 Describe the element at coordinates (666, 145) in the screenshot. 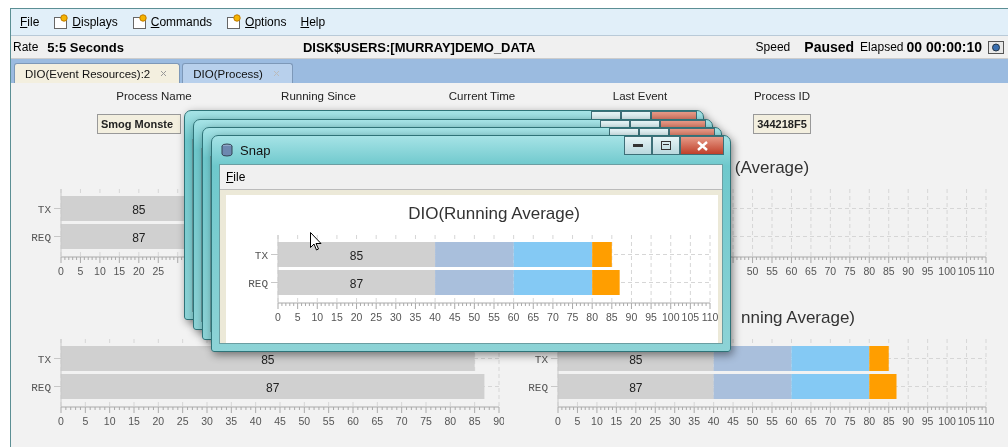

I see `maximize-button` at that location.